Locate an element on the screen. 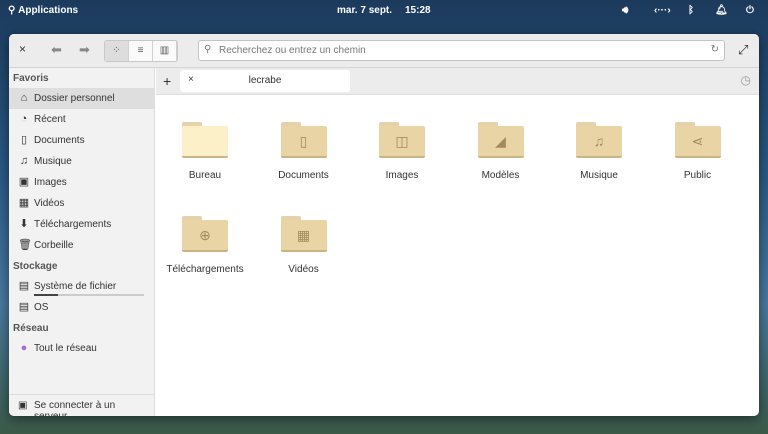  folder-item: ◢ Modèles is located at coordinates (501, 151).